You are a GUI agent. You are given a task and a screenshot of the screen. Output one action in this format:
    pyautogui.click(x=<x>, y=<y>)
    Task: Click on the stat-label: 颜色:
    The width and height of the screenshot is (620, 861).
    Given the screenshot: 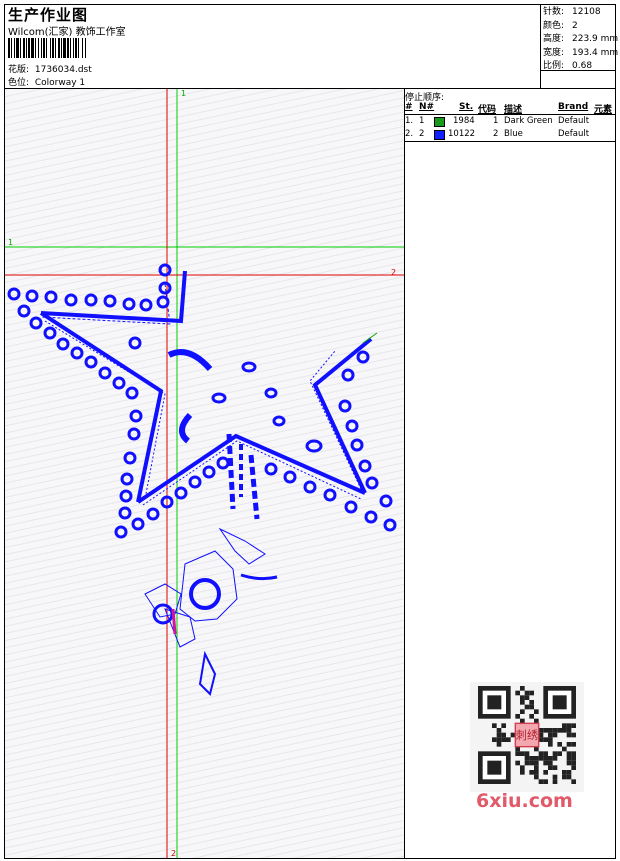 What is the action you would take?
    pyautogui.click(x=554, y=25)
    